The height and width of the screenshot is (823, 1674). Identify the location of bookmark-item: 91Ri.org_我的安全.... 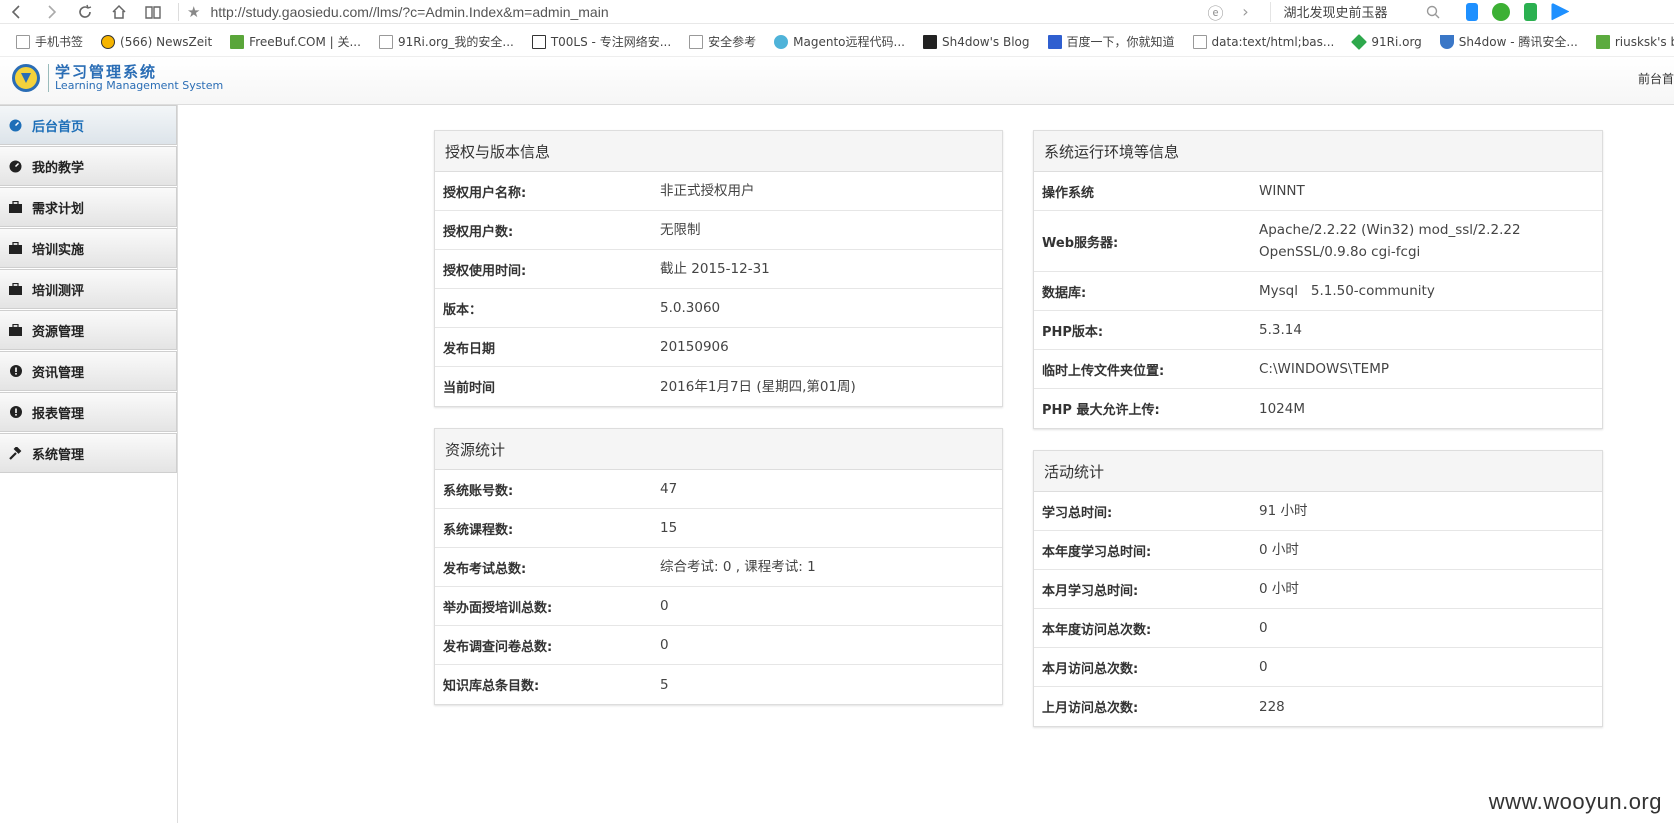
(446, 41).